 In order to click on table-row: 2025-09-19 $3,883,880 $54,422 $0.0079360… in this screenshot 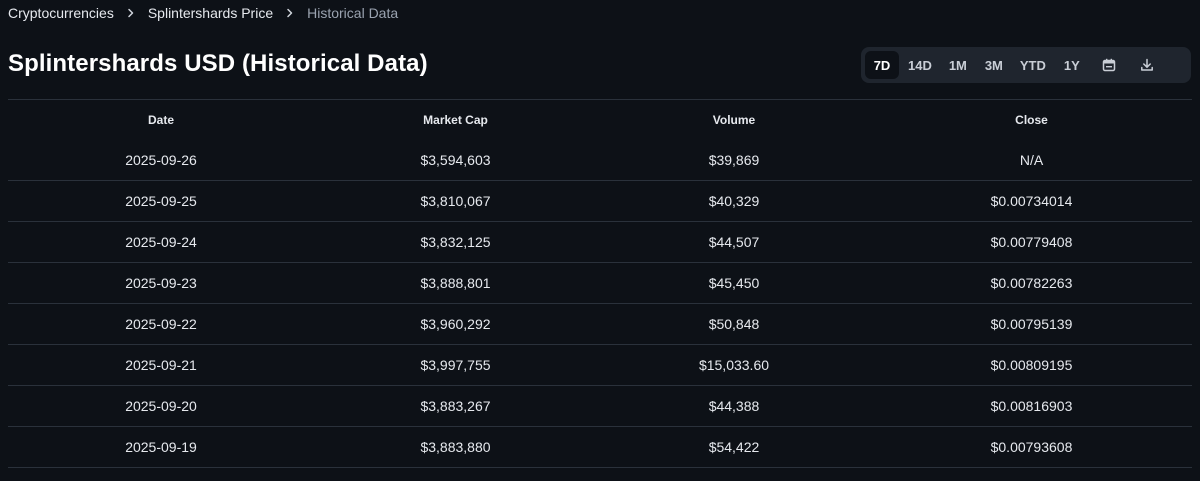, I will do `click(600, 447)`.